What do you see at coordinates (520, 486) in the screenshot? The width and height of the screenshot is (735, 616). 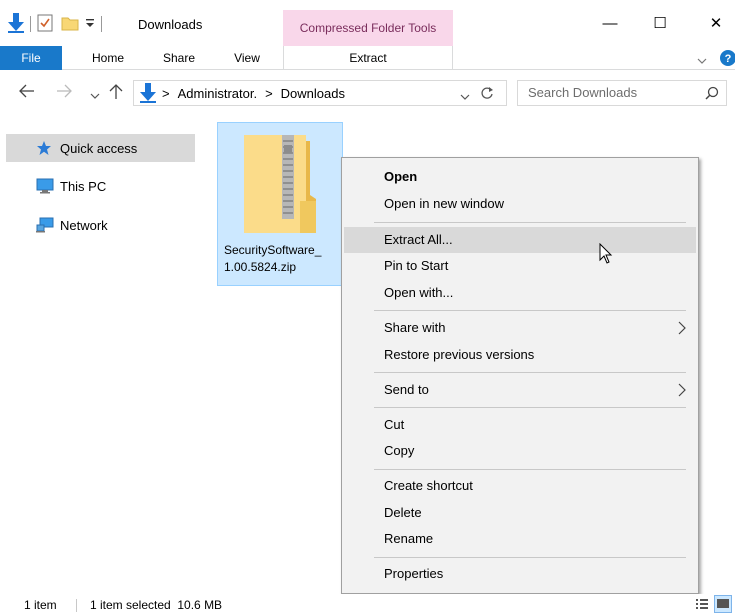 I see `menu-item-create-shortcut: Create shortcut` at bounding box center [520, 486].